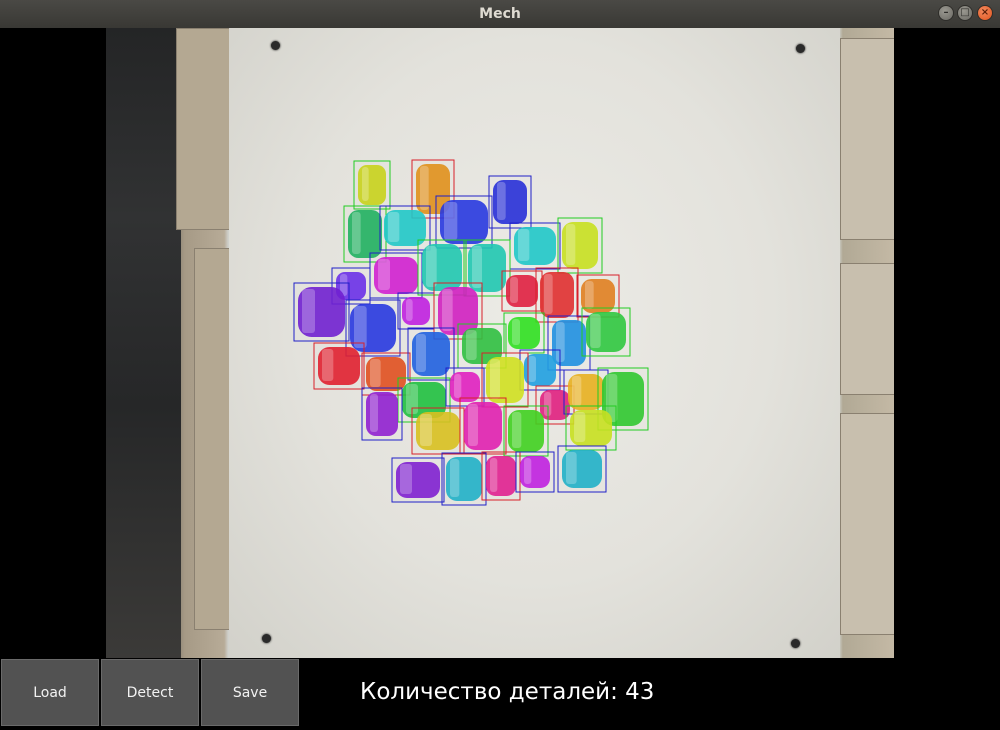  I want to click on save-button: Save, so click(250, 692).